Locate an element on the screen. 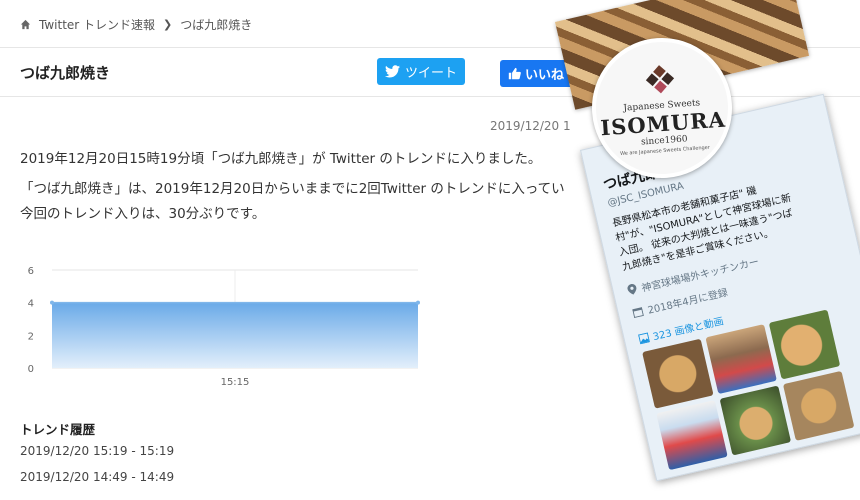 Image resolution: width=860 pixels, height=500 pixels. chart-y-tick-label: 0 is located at coordinates (31, 369).